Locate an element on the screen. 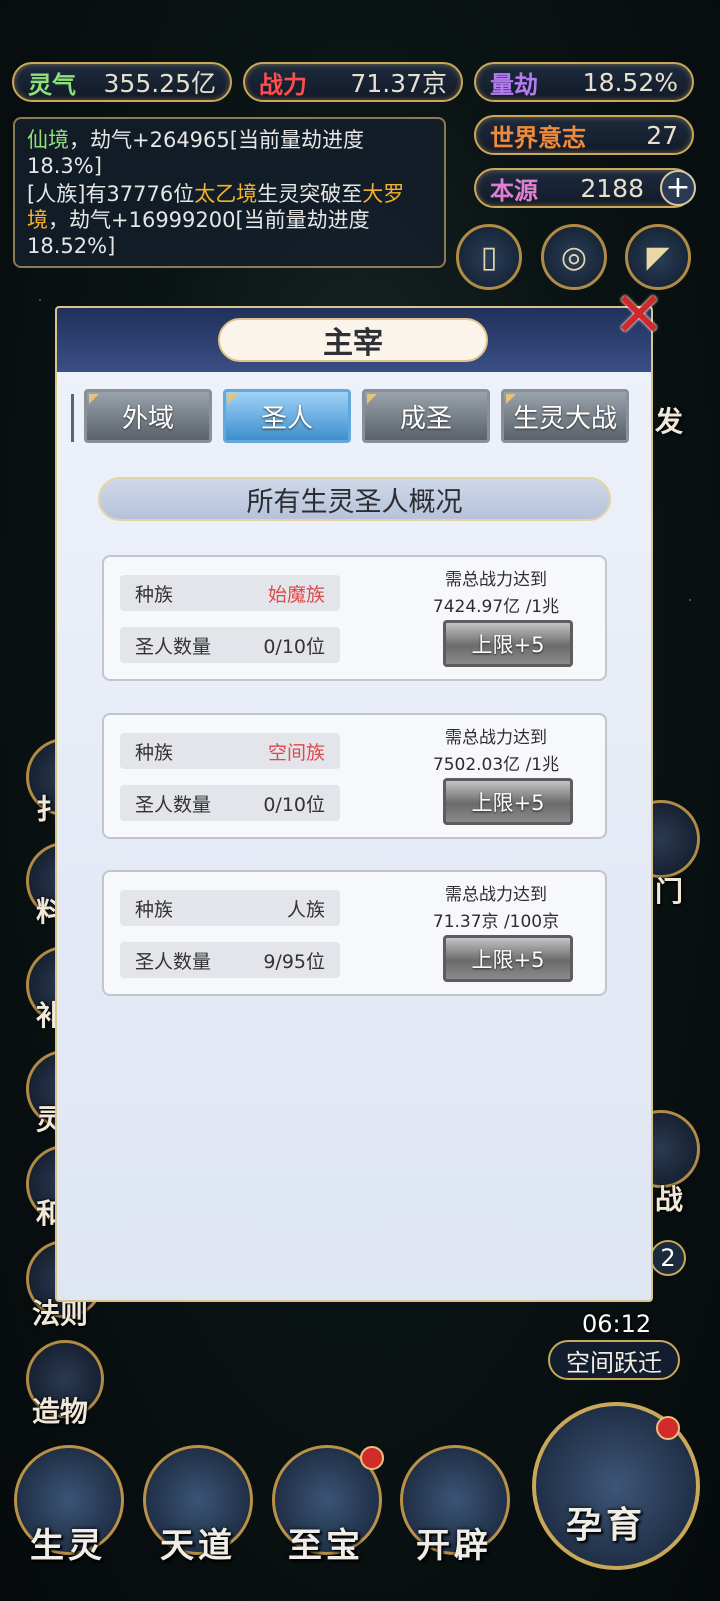  requirement: 需总战力达到 7424.97亿 /1兆 is located at coordinates (496, 594).